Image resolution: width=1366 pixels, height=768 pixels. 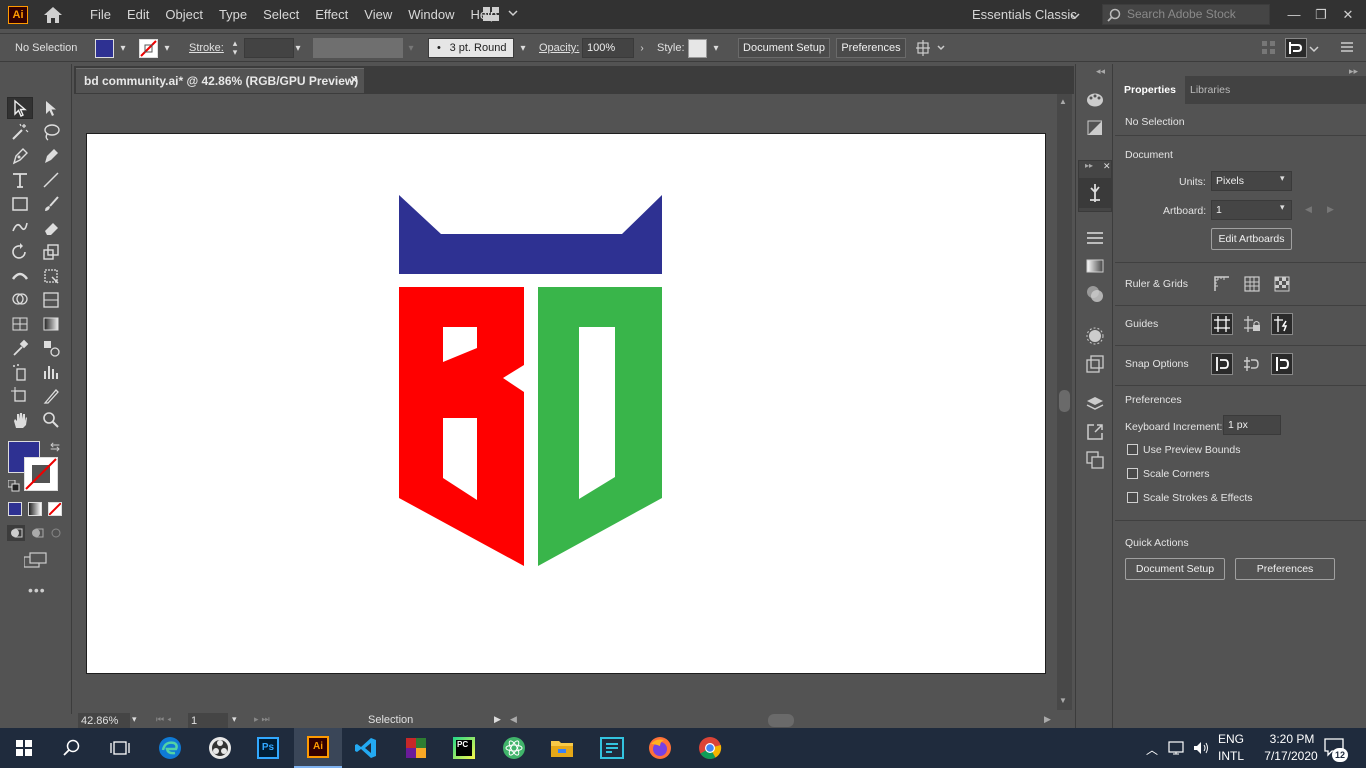 What do you see at coordinates (206, 48) in the screenshot?
I see `stroke-label: Stroke:` at bounding box center [206, 48].